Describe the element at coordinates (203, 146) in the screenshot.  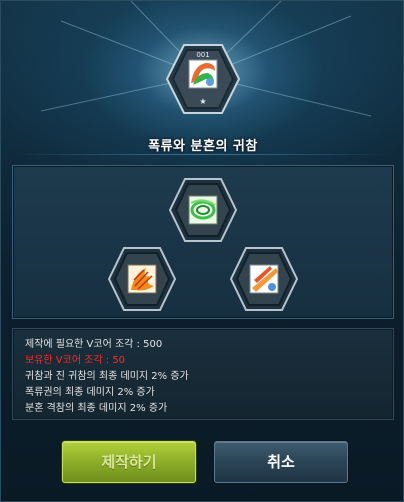
I see `core-title: 폭류와 분혼의 귀참` at that location.